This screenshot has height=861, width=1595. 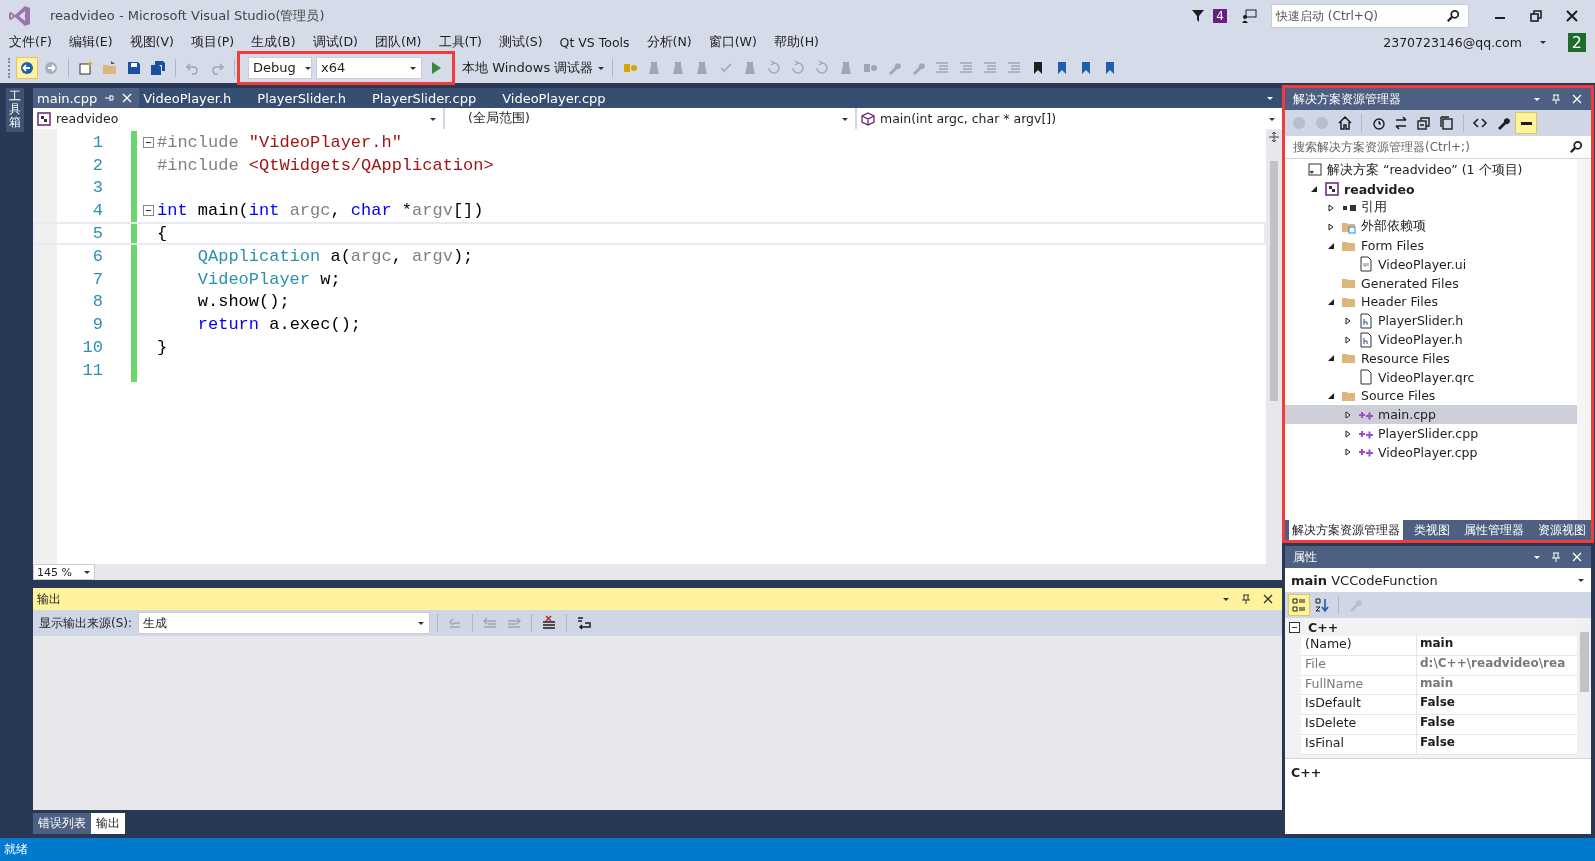 I want to click on property-value: d:\C++\readvideo\rea, so click(x=1497, y=665).